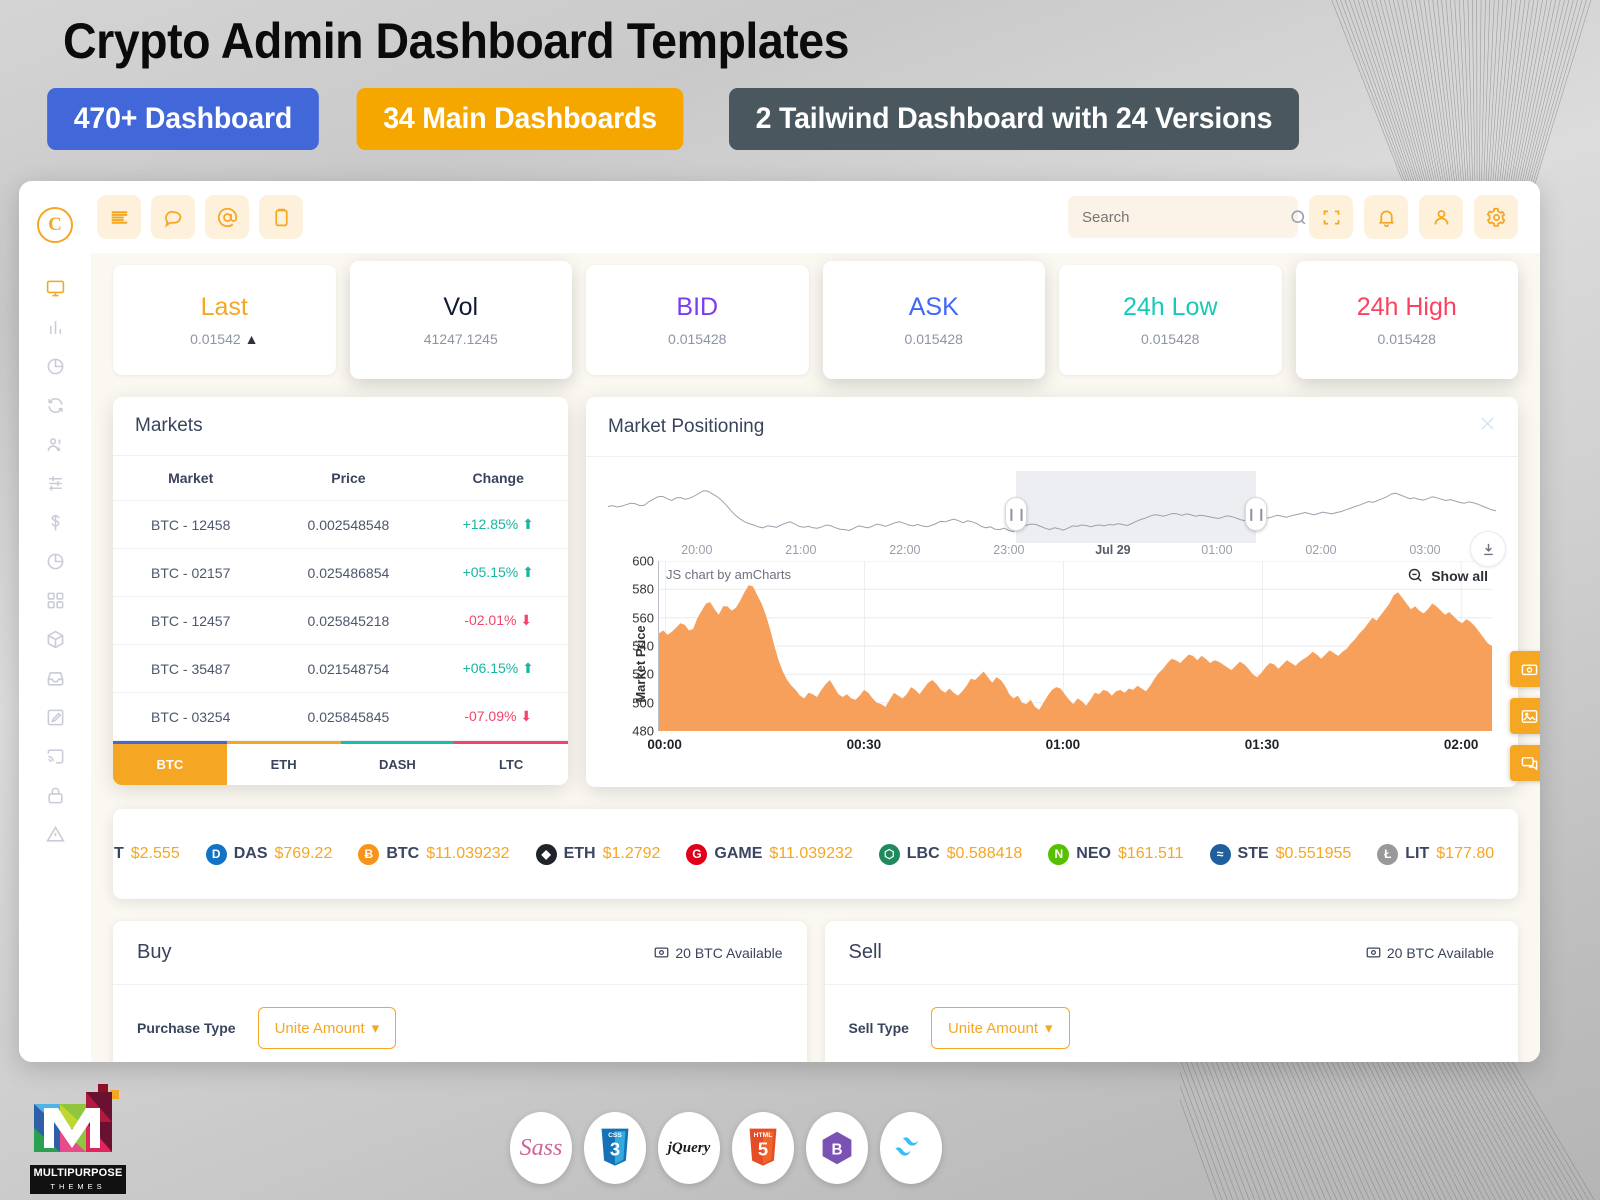  What do you see at coordinates (951, 854) in the screenshot?
I see `ticker-item: ⬡ LBC $0.588418` at bounding box center [951, 854].